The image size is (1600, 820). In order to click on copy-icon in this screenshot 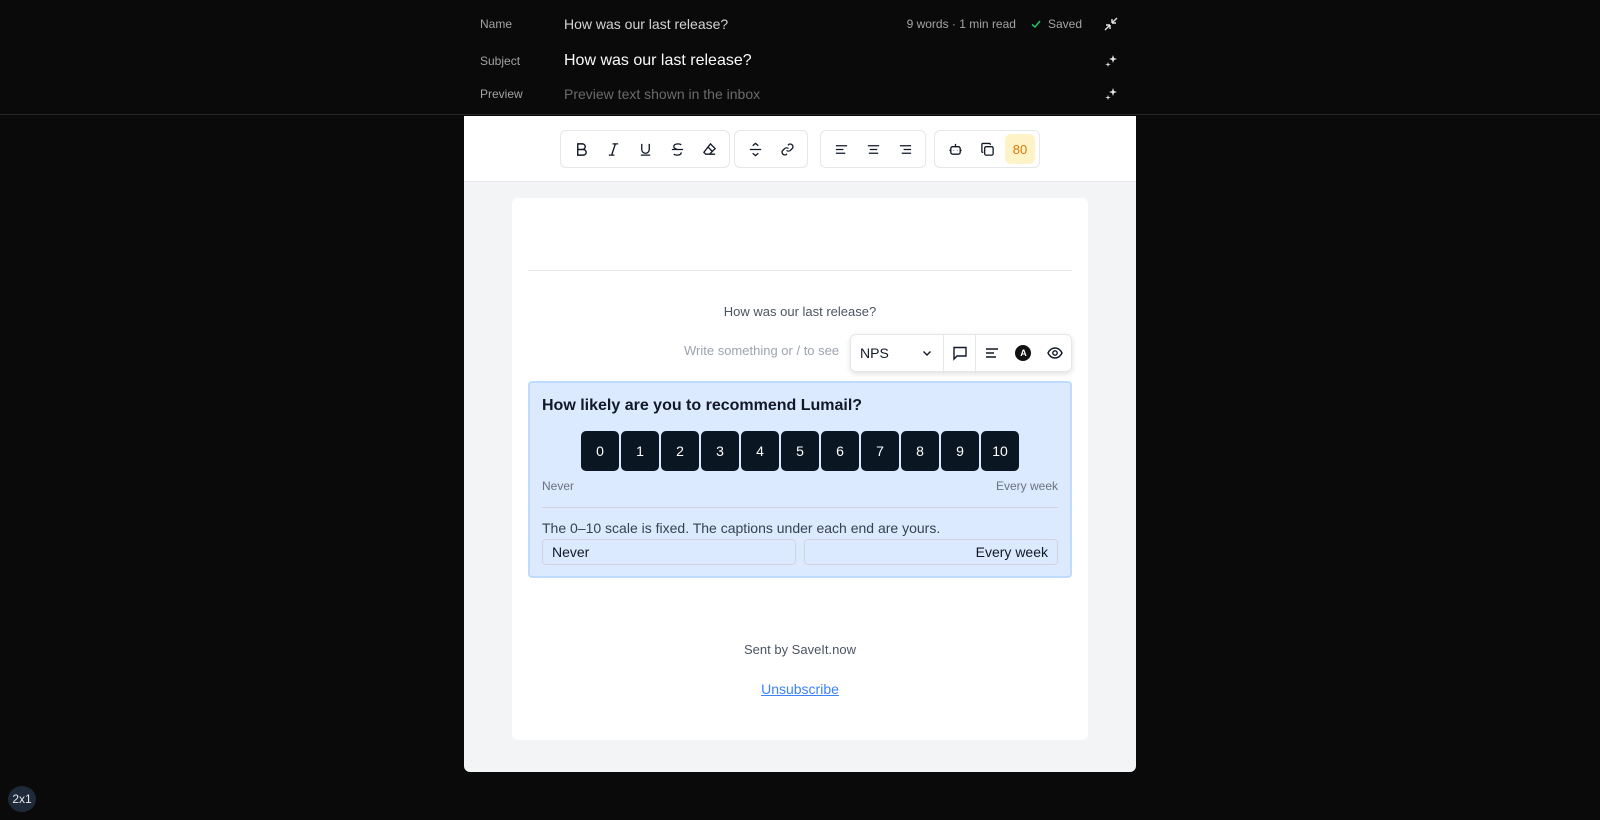, I will do `click(987, 149)`.